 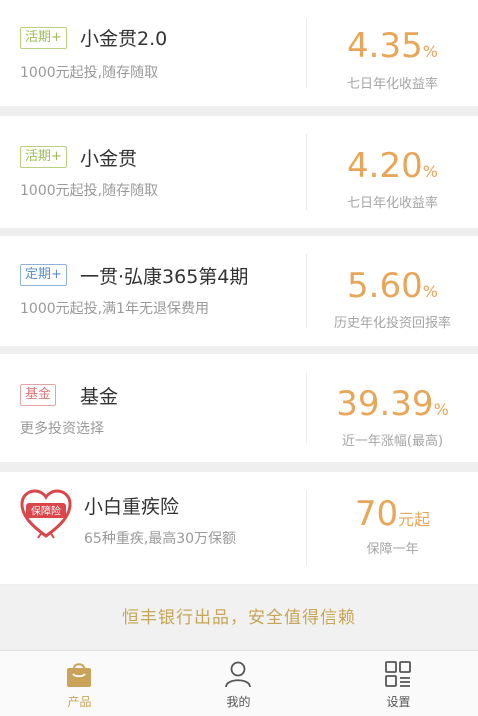 I want to click on tab-label: 产品, so click(x=79, y=702).